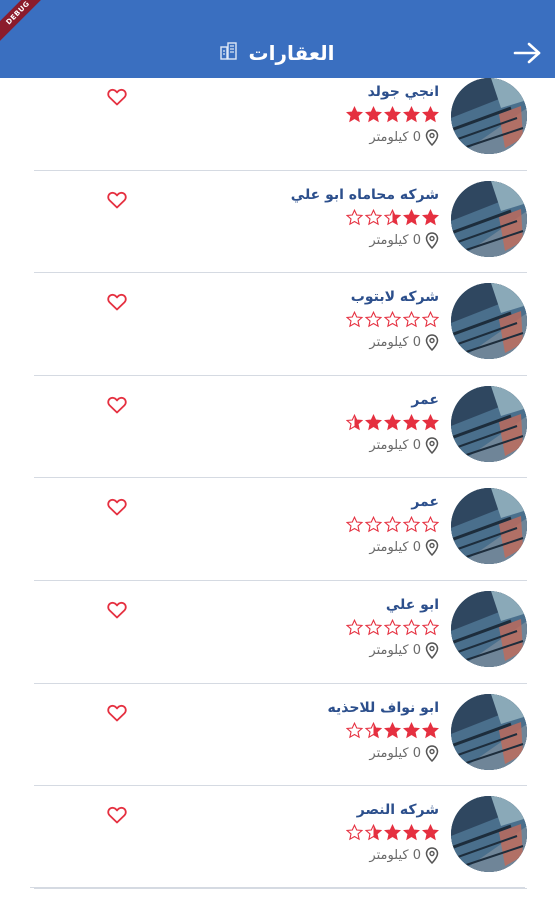 This screenshot has width=555, height=900. What do you see at coordinates (395, 297) in the screenshot?
I see `company-name: شركه لابتوب` at bounding box center [395, 297].